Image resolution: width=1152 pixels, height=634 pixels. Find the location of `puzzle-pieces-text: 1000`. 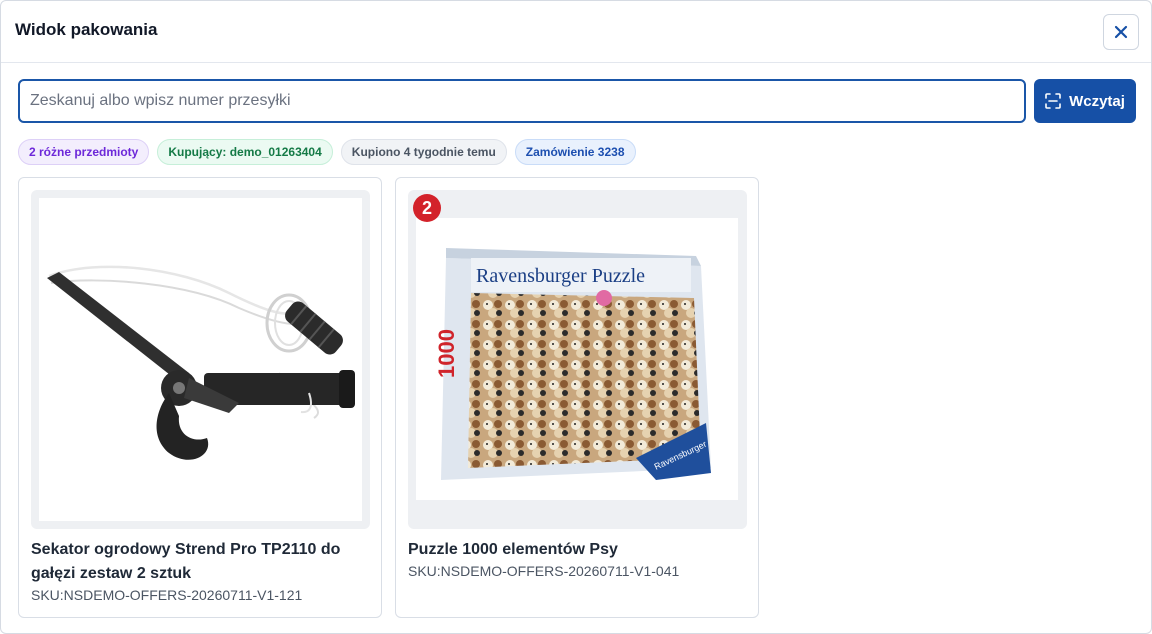

puzzle-pieces-text: 1000 is located at coordinates (446, 353).